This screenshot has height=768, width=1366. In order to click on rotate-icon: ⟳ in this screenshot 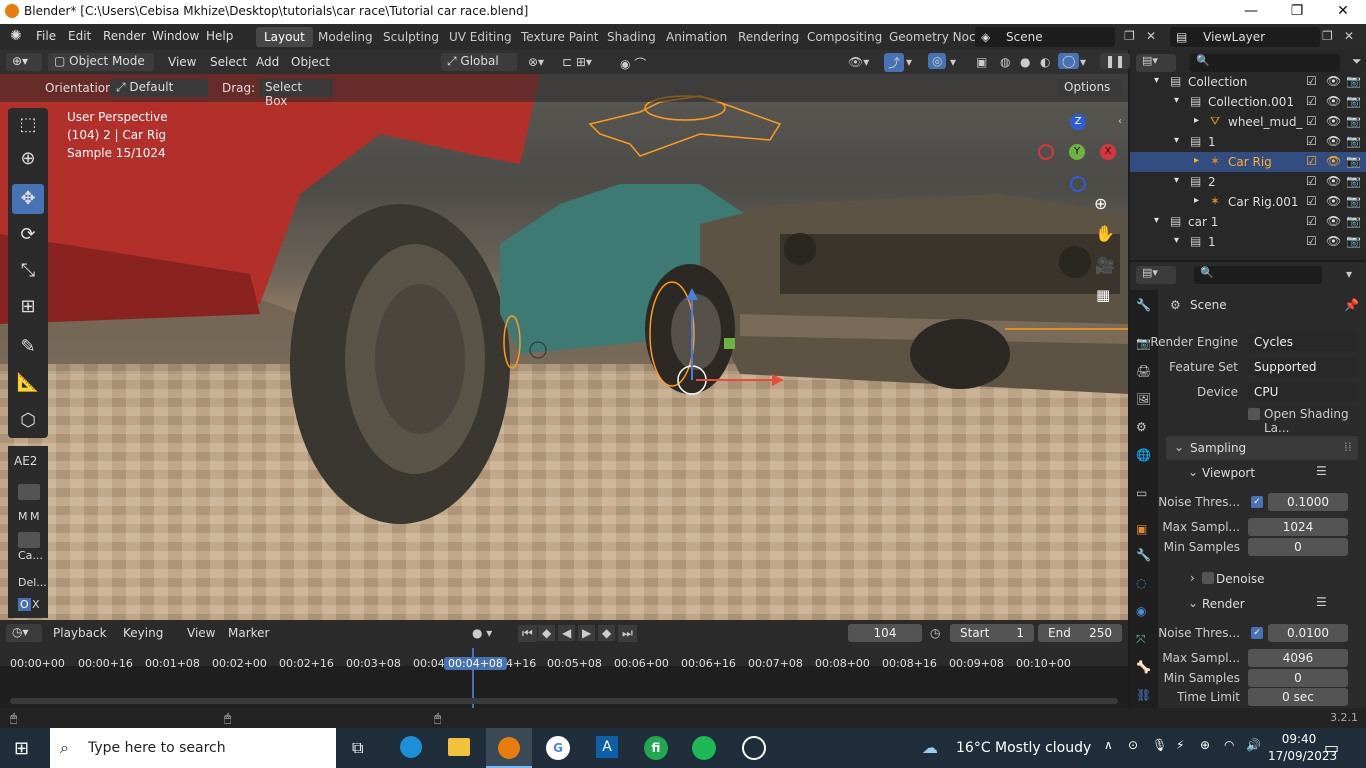, I will do `click(28, 235)`.